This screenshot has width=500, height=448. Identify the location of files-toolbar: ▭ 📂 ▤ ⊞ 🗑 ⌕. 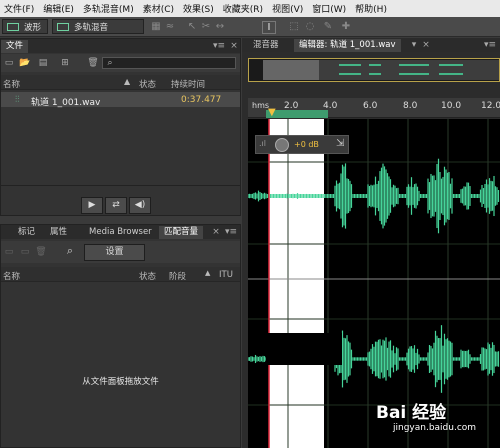
(120, 63).